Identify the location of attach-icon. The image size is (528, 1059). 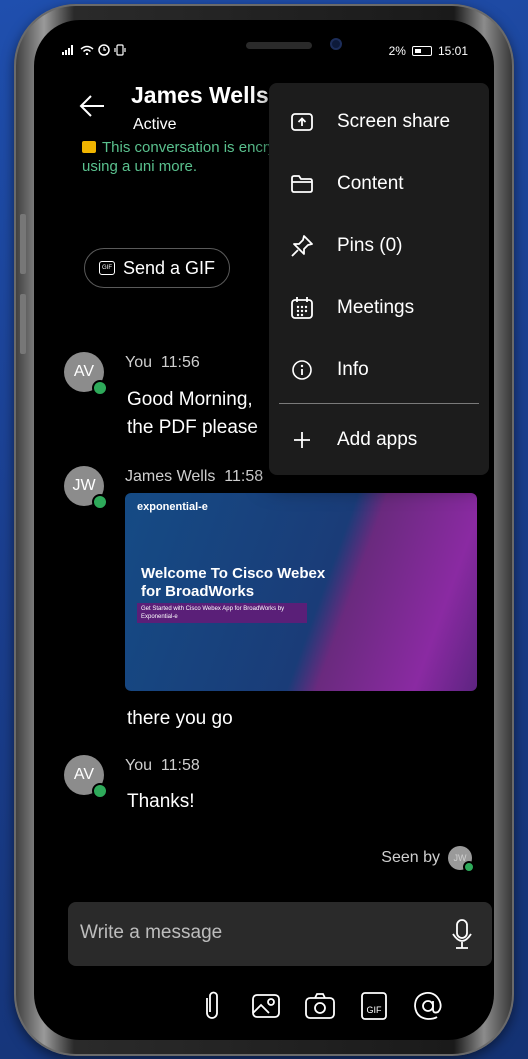
(212, 1006).